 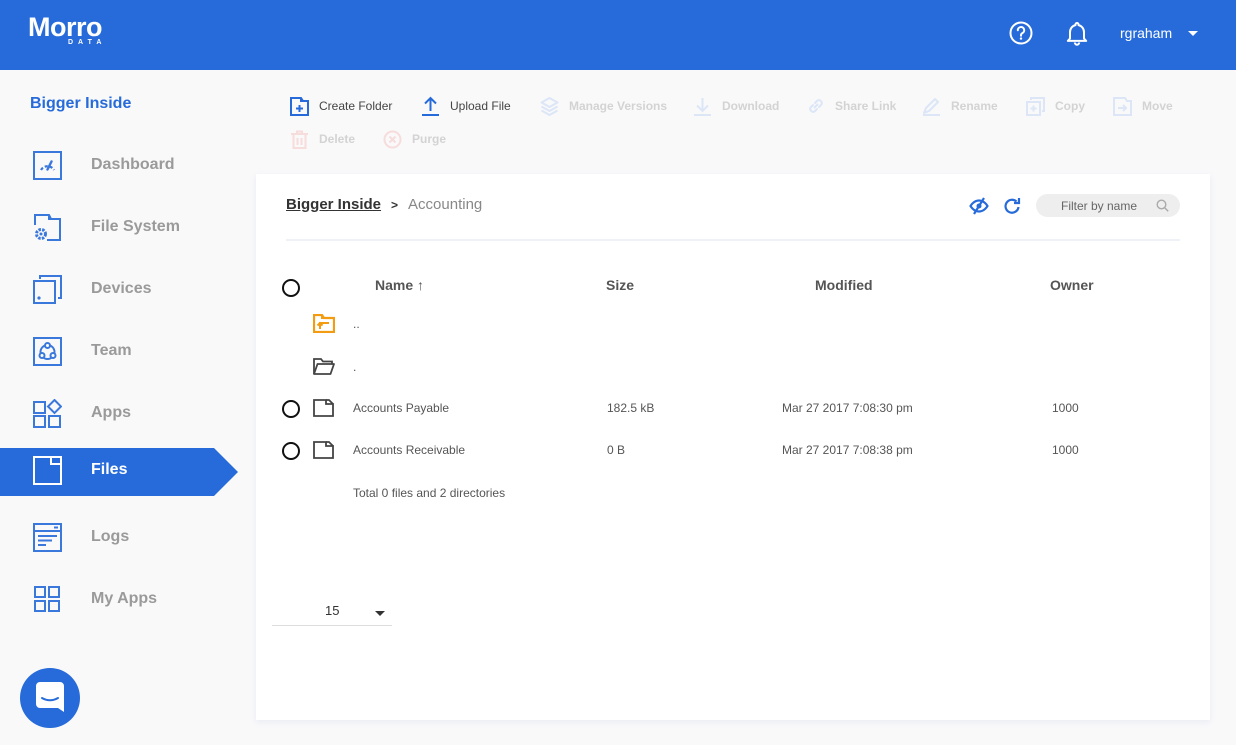 I want to click on divider, so click(x=733, y=240).